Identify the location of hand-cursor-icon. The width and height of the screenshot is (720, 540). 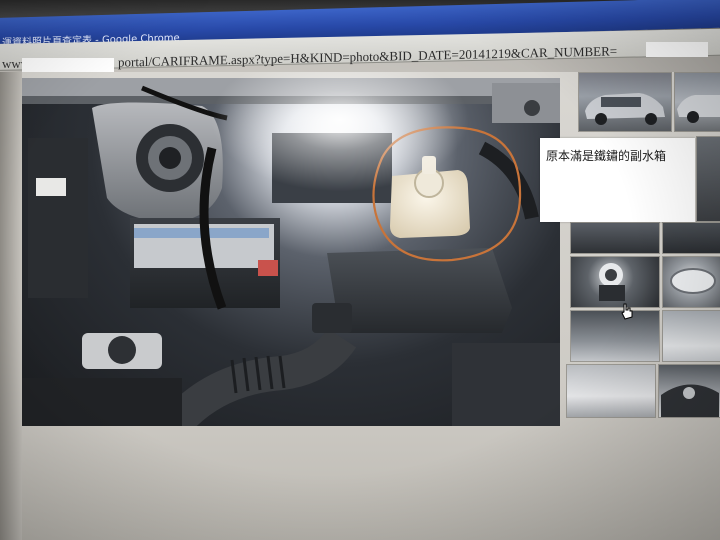
(627, 311).